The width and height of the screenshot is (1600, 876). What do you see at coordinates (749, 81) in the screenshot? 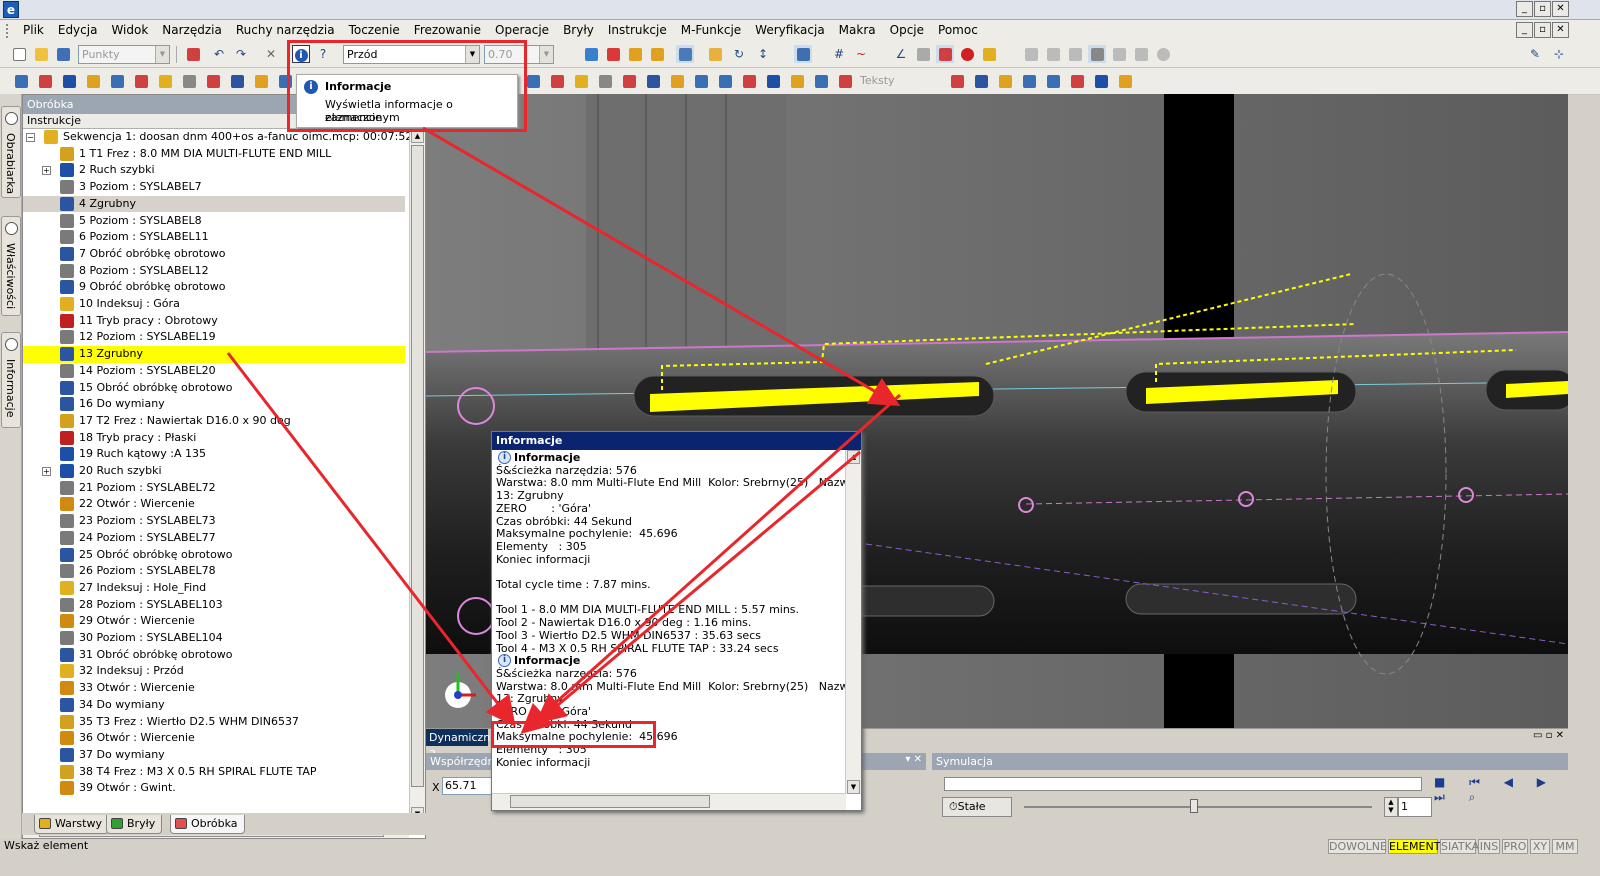
I see `machining-tool-25-icon` at bounding box center [749, 81].